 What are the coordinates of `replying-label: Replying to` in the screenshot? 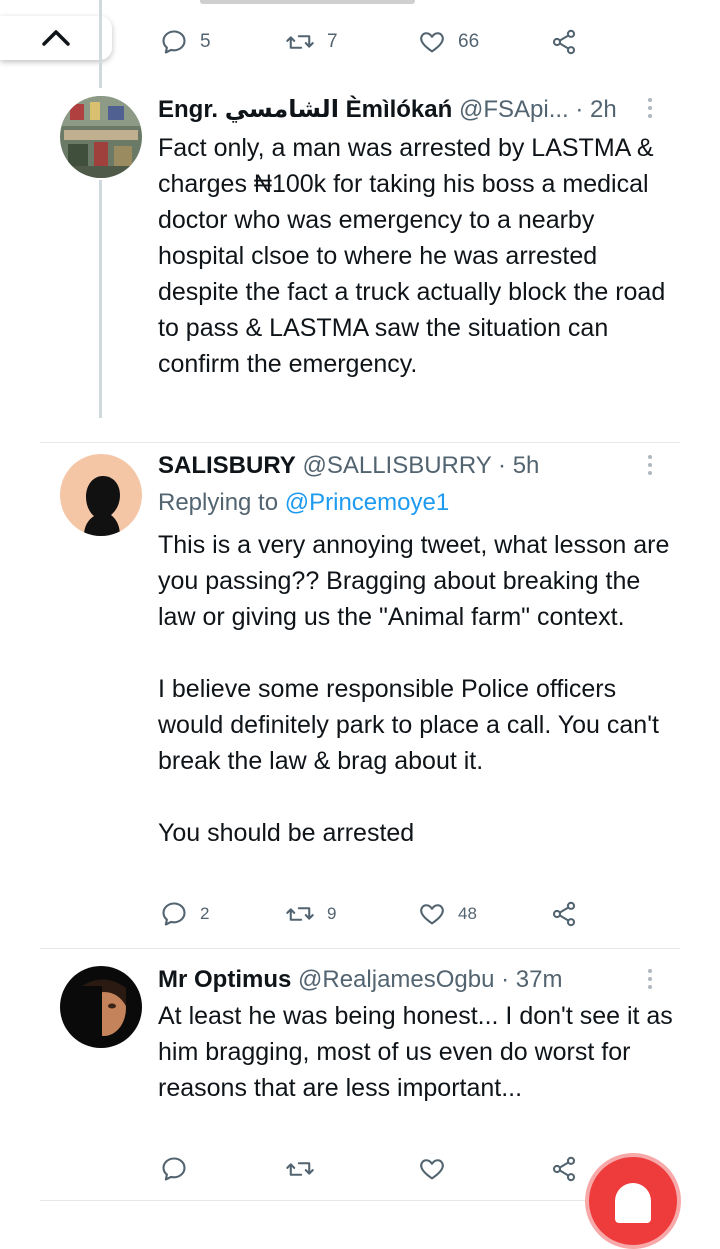 It's located at (218, 502).